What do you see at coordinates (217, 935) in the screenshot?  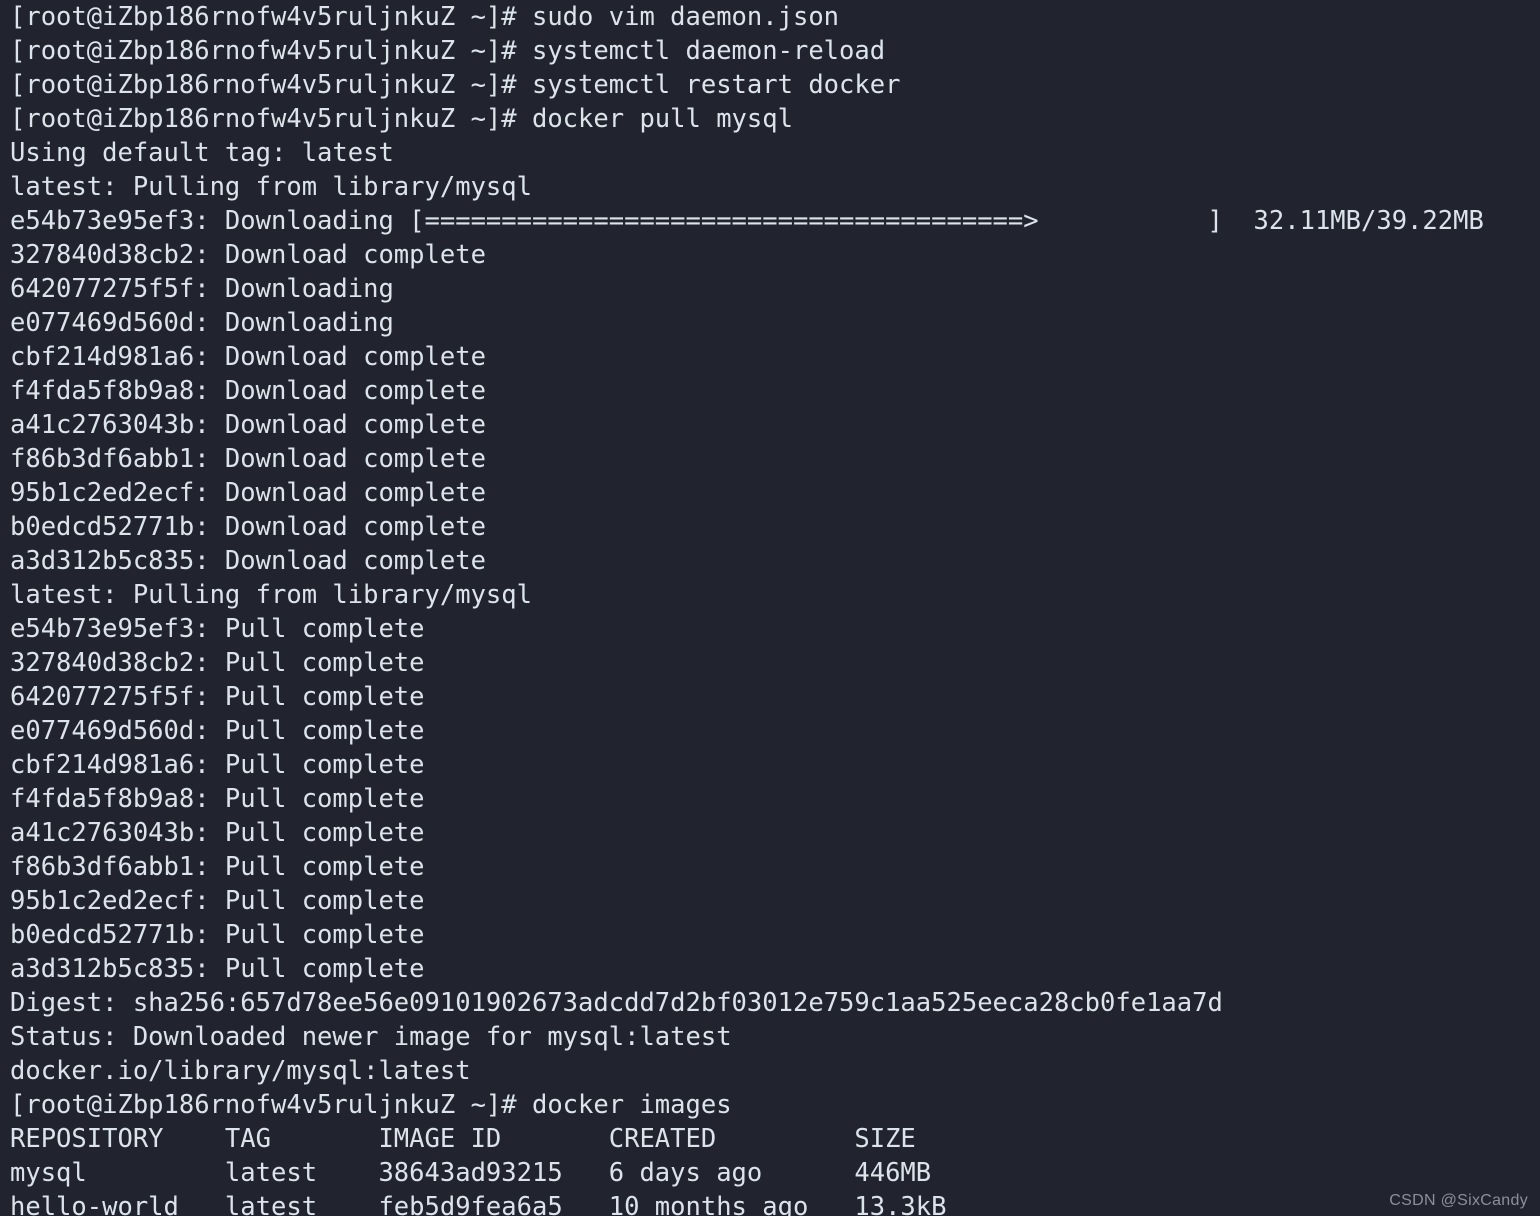 I see `terminal-line: b0edcd52771b: Pull complete` at bounding box center [217, 935].